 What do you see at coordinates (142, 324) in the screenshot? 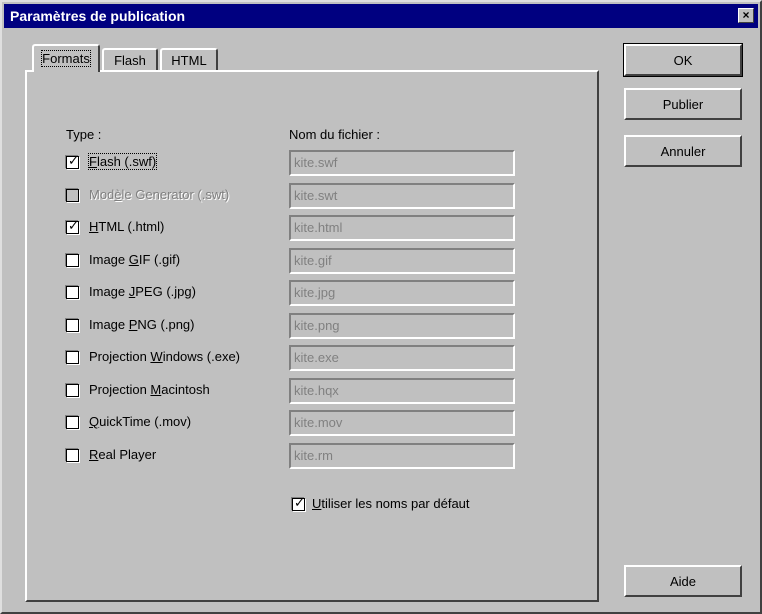
I see `format-label: Image PNG (.png)` at bounding box center [142, 324].